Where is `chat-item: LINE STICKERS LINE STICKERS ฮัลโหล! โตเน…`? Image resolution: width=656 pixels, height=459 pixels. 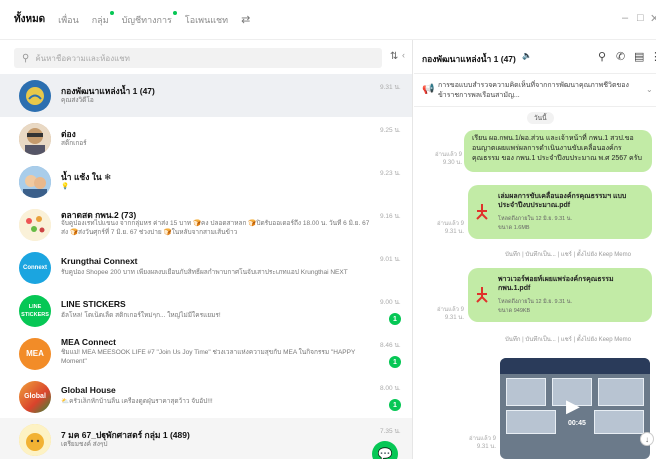
chat-item: LINE STICKERS LINE STICKERS ฮัลโหล! โตเน… is located at coordinates (206, 310).